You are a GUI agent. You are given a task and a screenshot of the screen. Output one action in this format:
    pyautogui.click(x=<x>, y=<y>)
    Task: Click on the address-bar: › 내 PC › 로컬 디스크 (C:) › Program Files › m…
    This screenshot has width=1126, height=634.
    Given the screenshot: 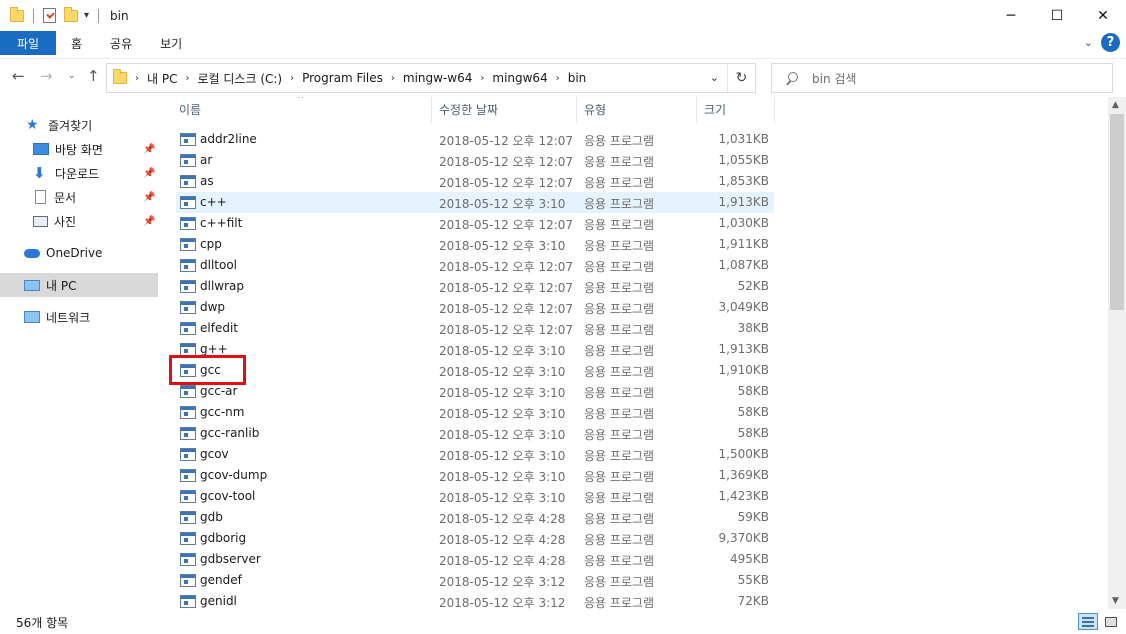 What is the action you would take?
    pyautogui.click(x=431, y=78)
    